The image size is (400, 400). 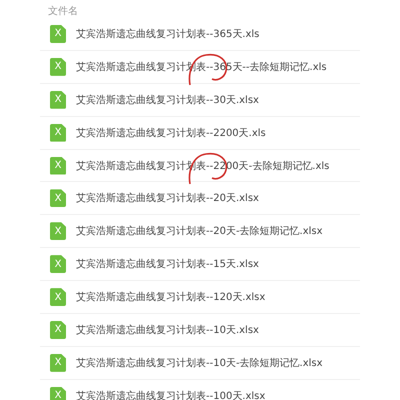 I want to click on file-name: 艾宾浩斯遗忘曲线复习计划表--15天.xlsx, so click(x=167, y=265).